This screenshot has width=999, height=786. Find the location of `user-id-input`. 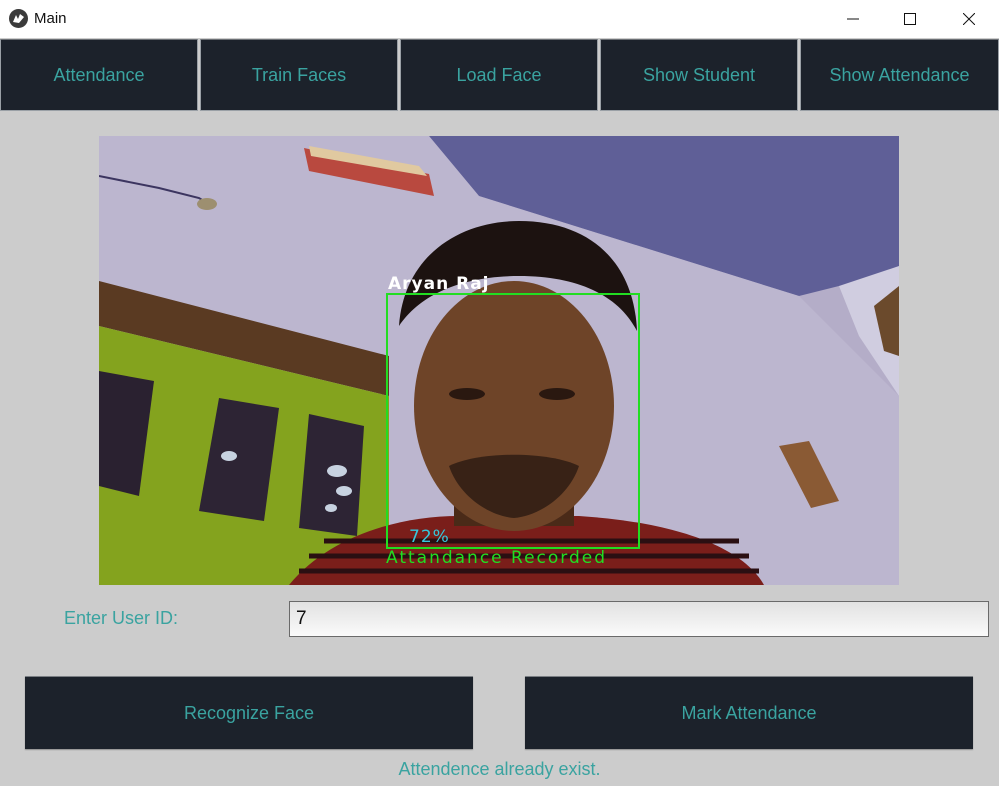

user-id-input is located at coordinates (639, 619).